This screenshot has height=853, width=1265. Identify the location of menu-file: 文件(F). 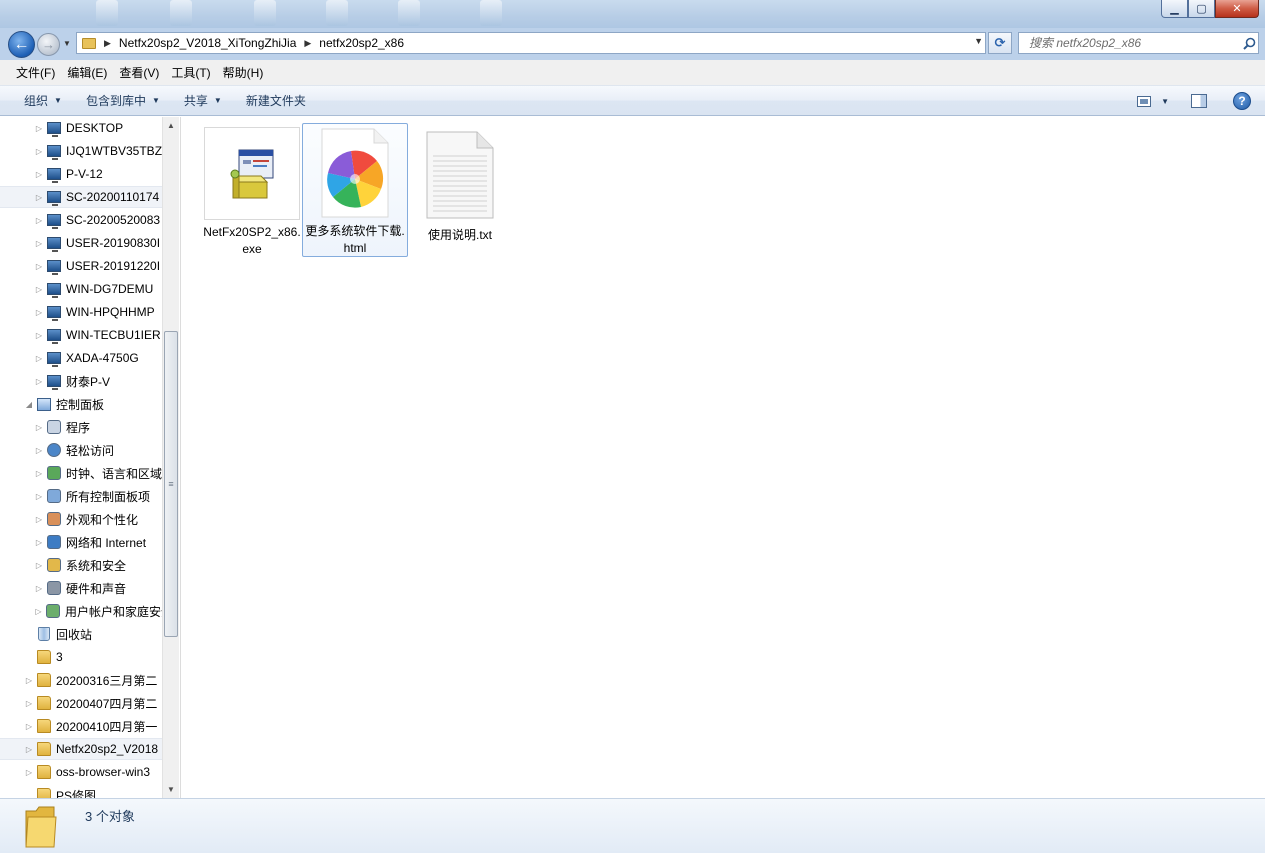
(35, 73).